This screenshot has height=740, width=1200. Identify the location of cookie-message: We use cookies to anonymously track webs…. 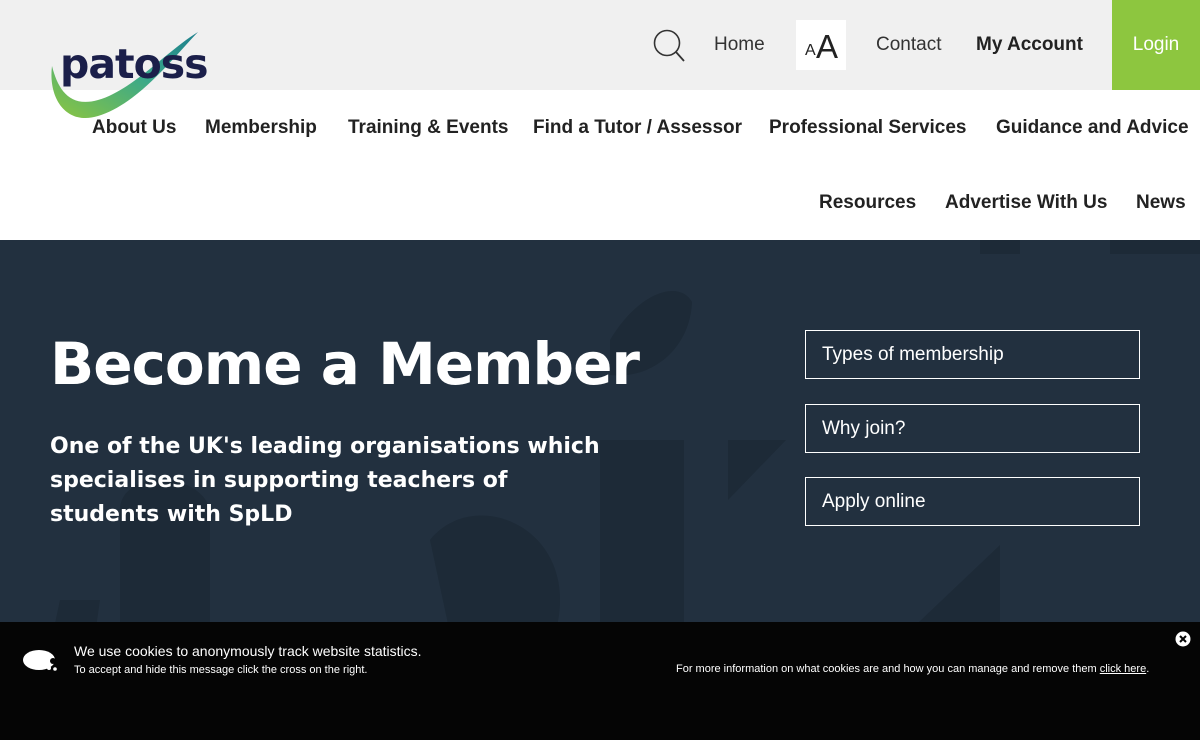
(248, 651).